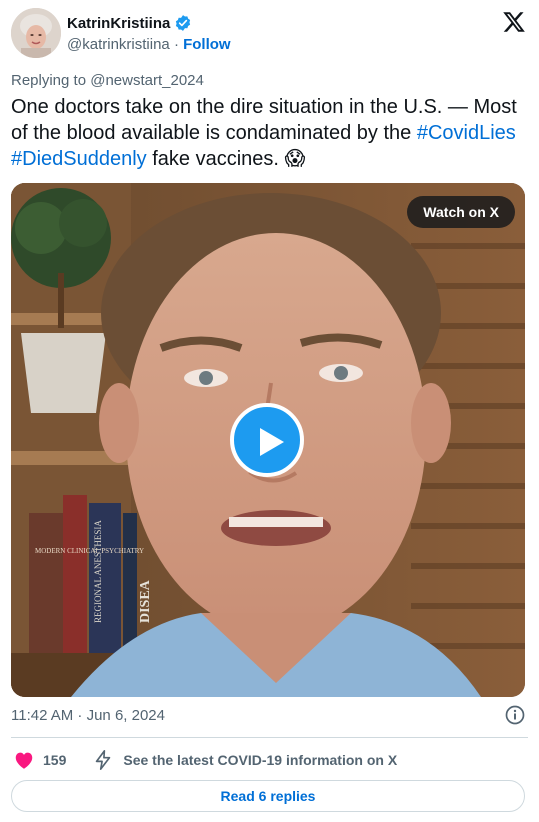 The image size is (539, 822). What do you see at coordinates (24, 760) in the screenshot?
I see `heart-icon` at bounding box center [24, 760].